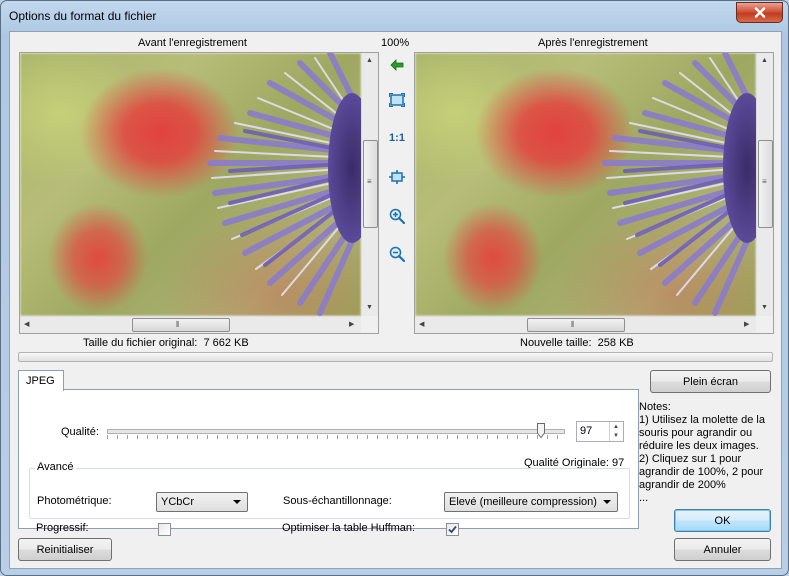  Describe the element at coordinates (616, 436) in the screenshot. I see `spin-down-icon: ▼` at that location.